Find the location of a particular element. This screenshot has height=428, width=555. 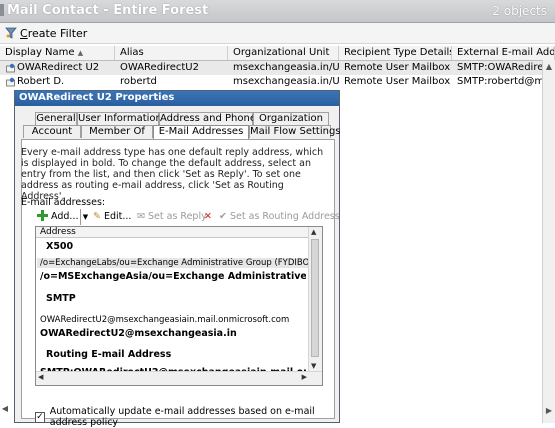

remove-icon: ✕ is located at coordinates (208, 217).